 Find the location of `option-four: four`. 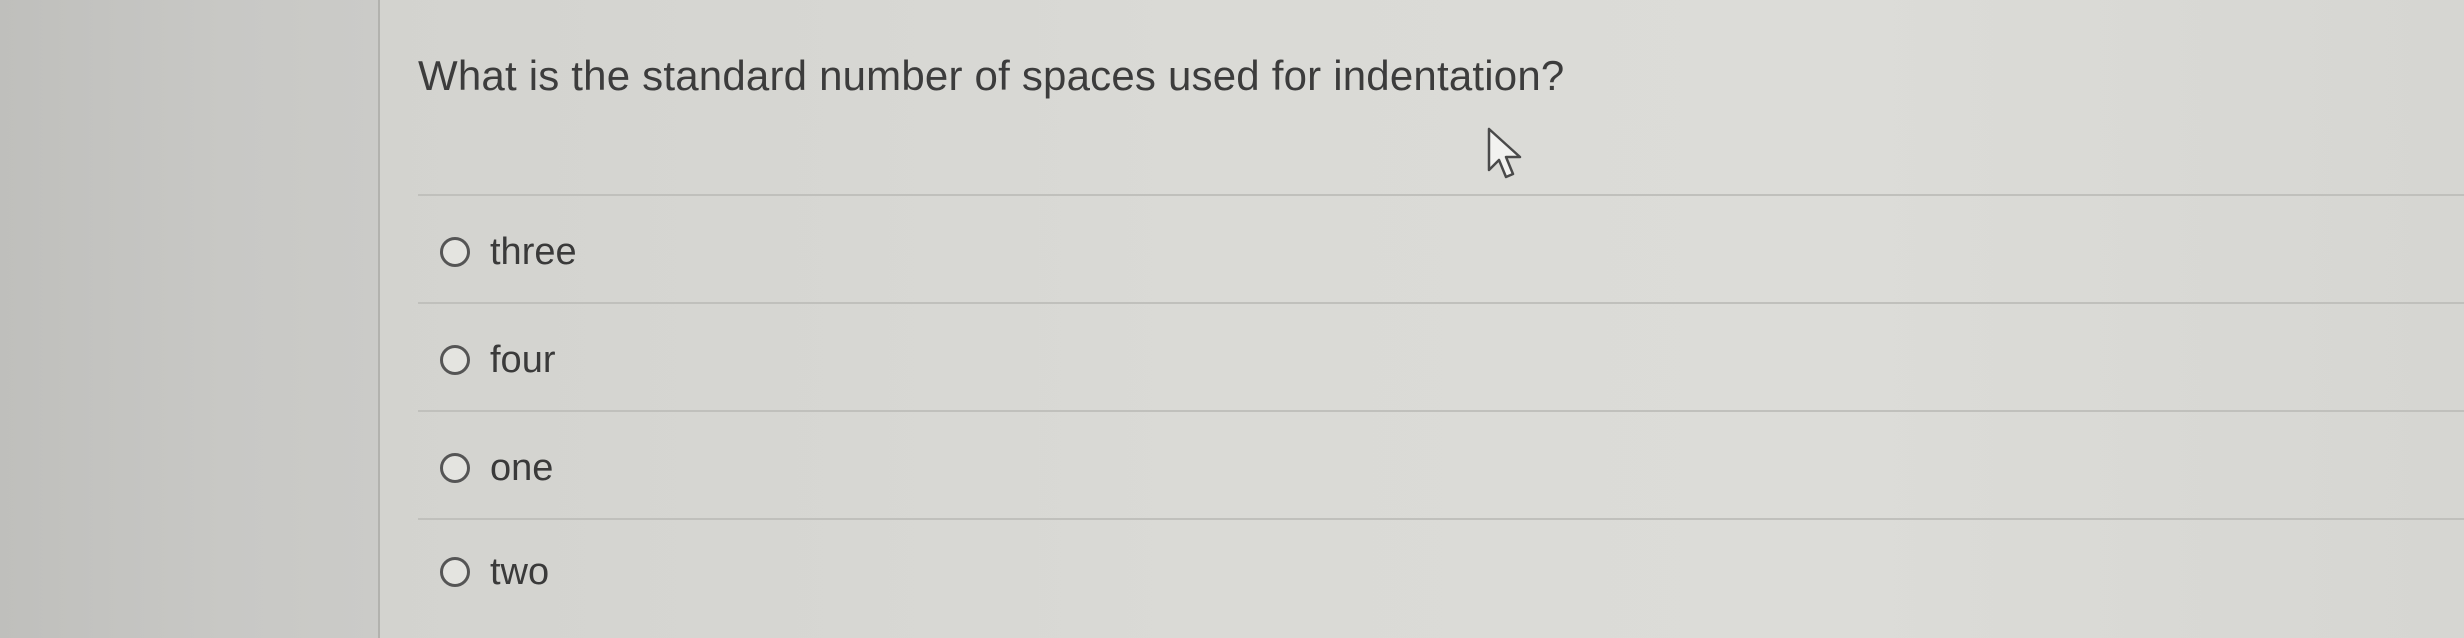

option-four: four is located at coordinates (497, 360).